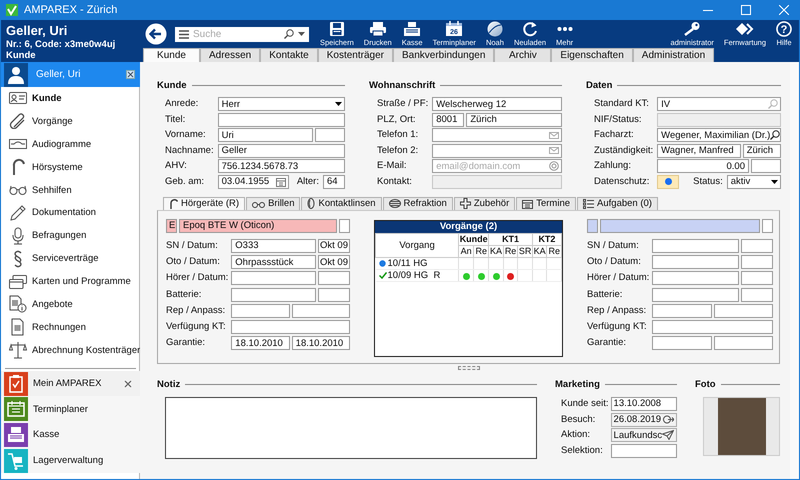  I want to click on text-field: O333, so click(273, 245).